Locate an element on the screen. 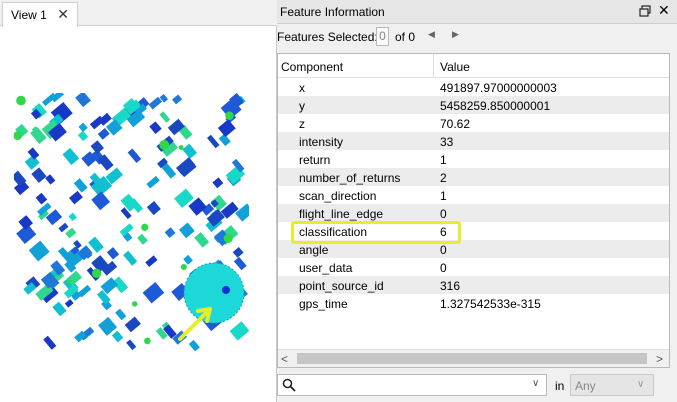 Image resolution: width=677 pixels, height=402 pixels. features-selected-row: Features Selected: 0 of 0 ◀ ▶ is located at coordinates (477, 36).